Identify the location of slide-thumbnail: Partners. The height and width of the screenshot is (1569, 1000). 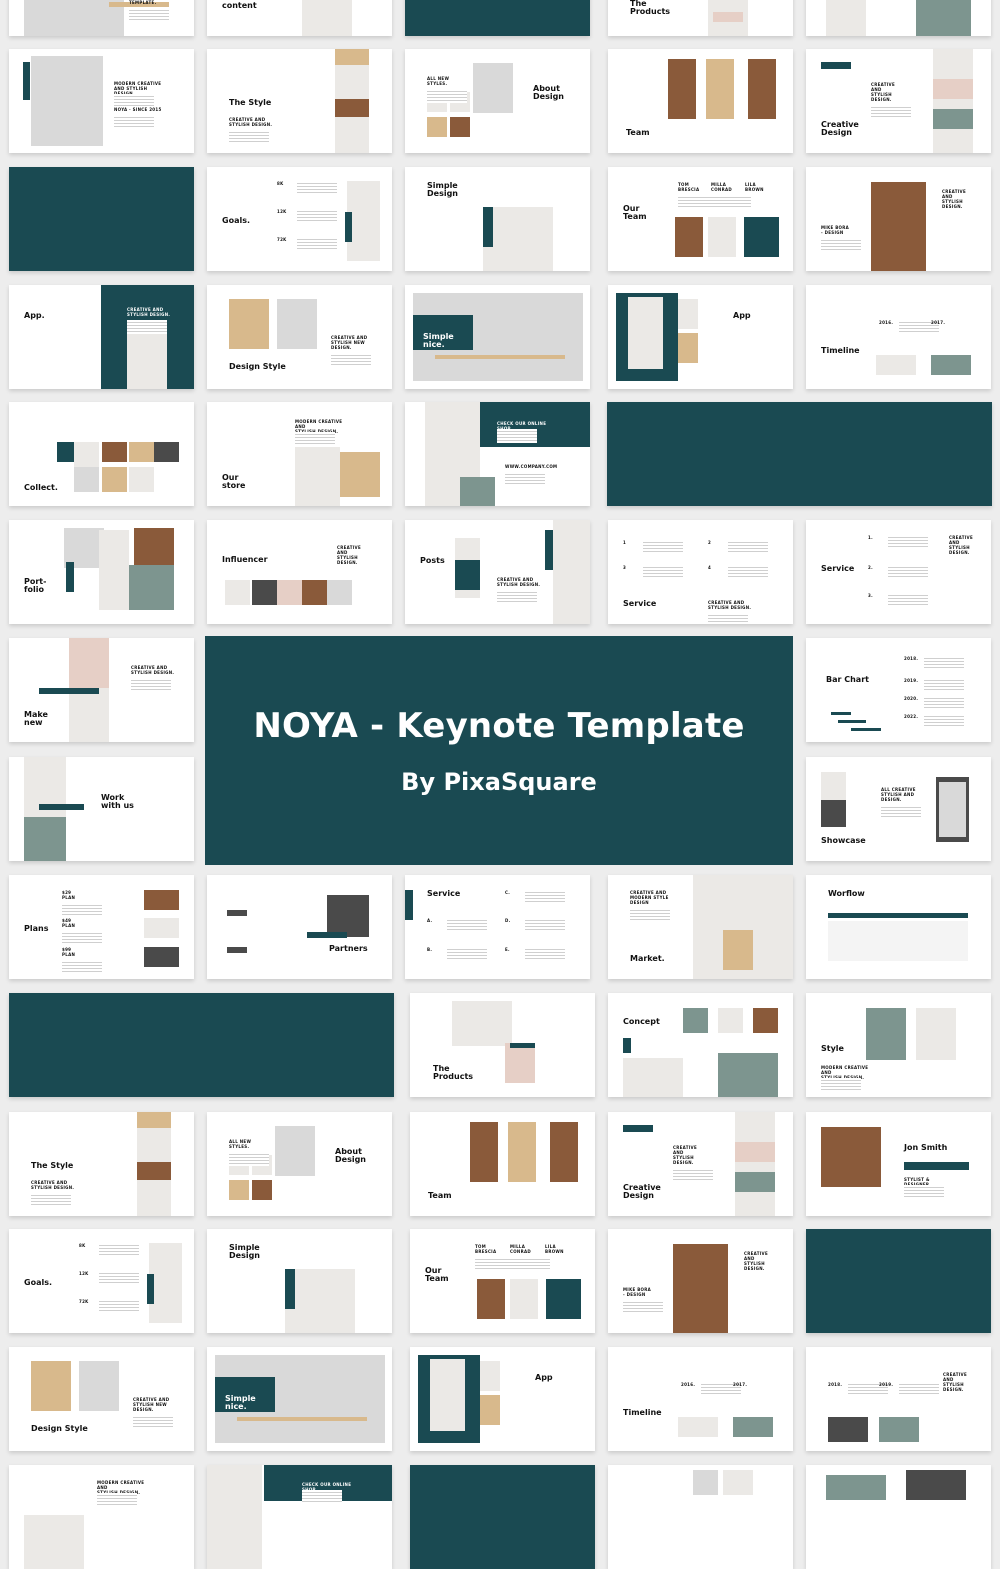
(299, 927).